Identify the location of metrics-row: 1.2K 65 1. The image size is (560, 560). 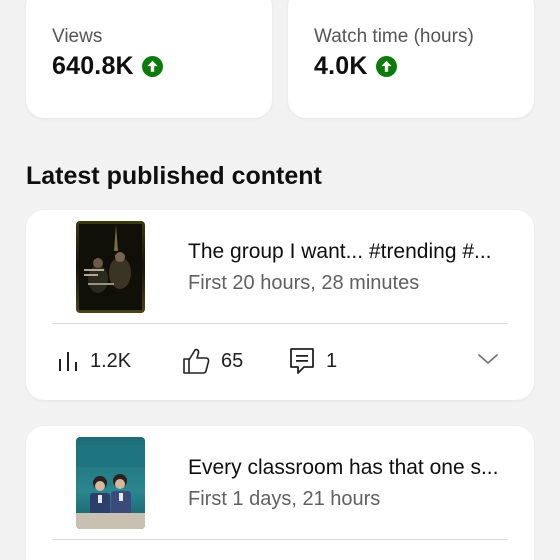
(196, 361).